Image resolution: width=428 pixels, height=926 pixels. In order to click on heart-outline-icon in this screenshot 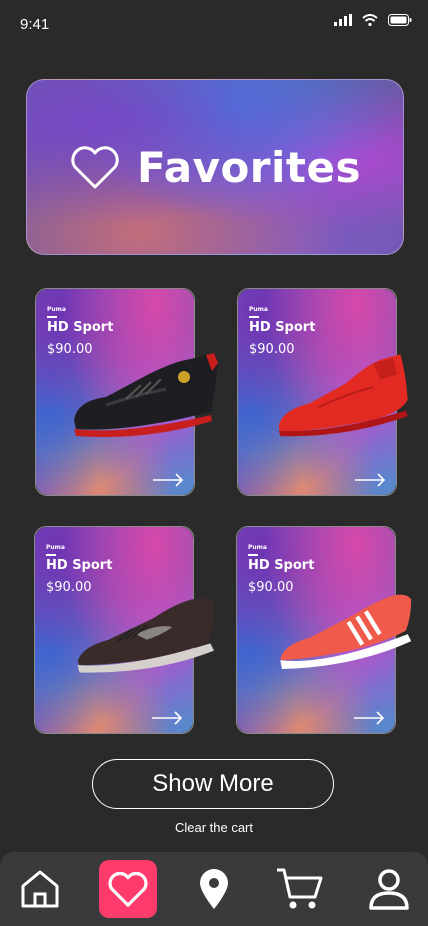, I will do `click(95, 167)`.